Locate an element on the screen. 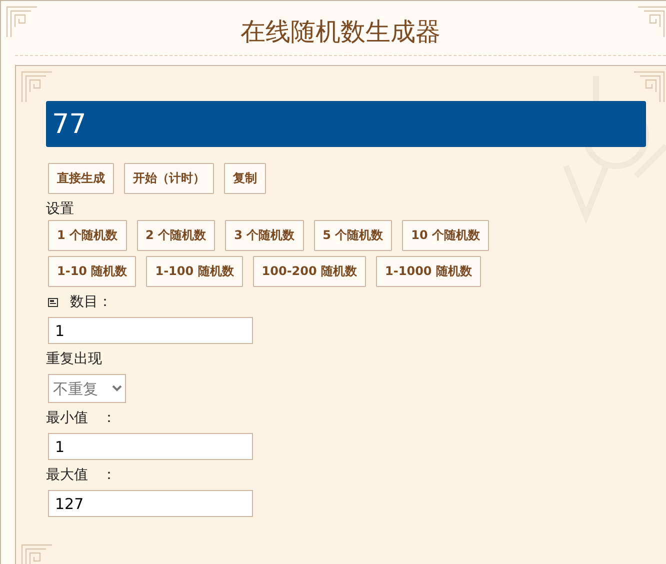  action-button: 直接生成 is located at coordinates (81, 178).